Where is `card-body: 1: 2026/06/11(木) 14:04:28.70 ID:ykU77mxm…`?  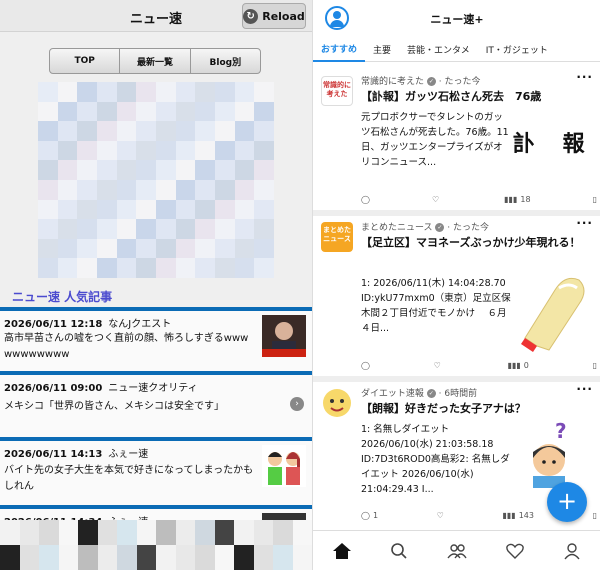
card-body: 1: 2026/06/11(木) 14:04:28.70 ID:ykU77mxm… is located at coordinates (436, 306).